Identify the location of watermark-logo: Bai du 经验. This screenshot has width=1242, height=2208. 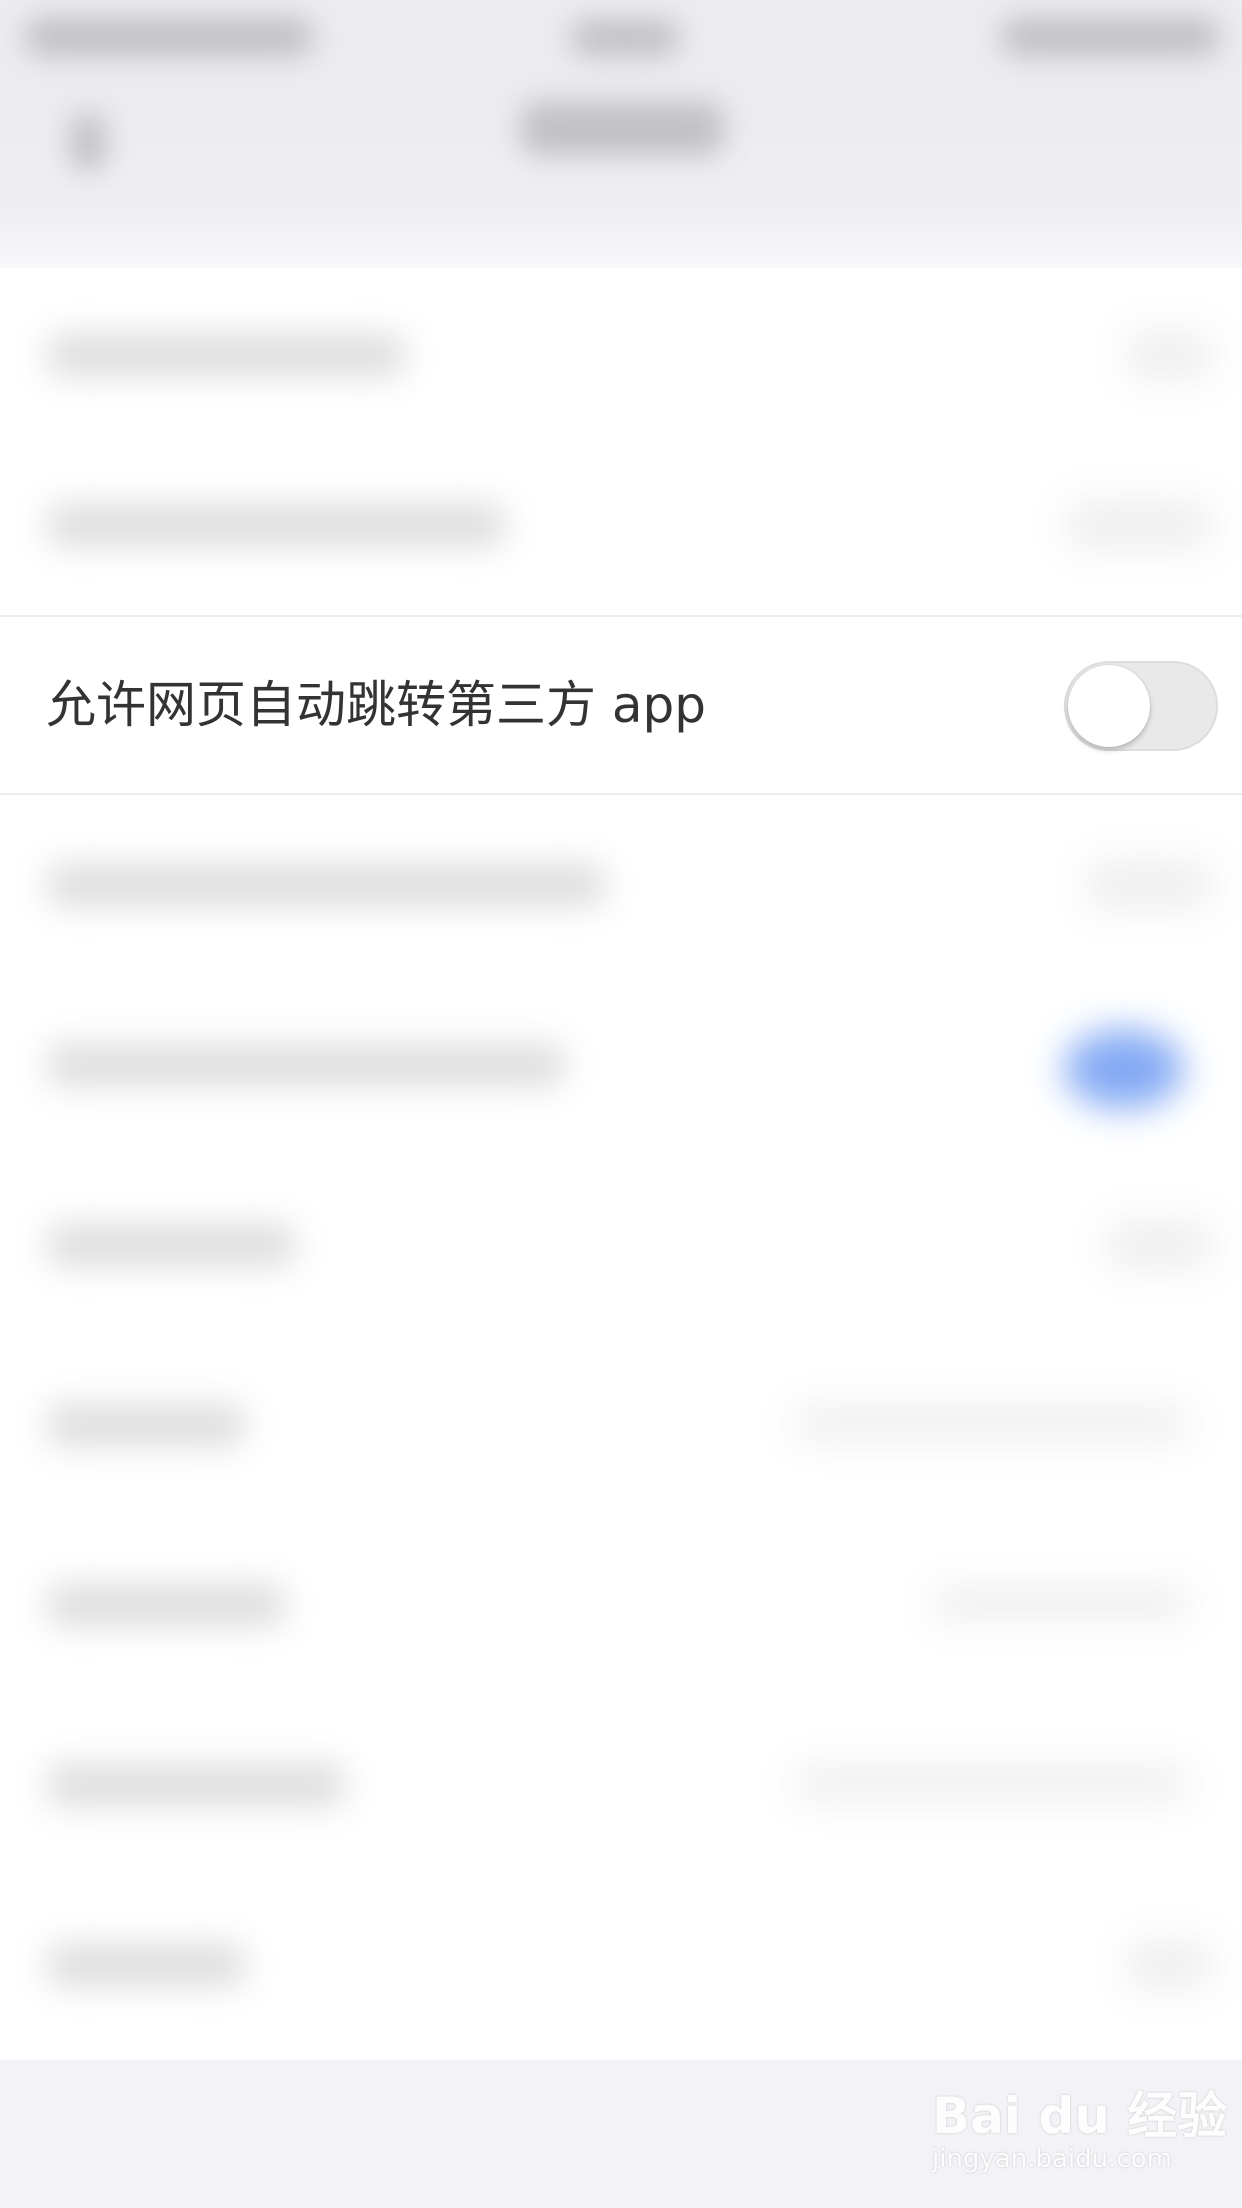
(1080, 2116).